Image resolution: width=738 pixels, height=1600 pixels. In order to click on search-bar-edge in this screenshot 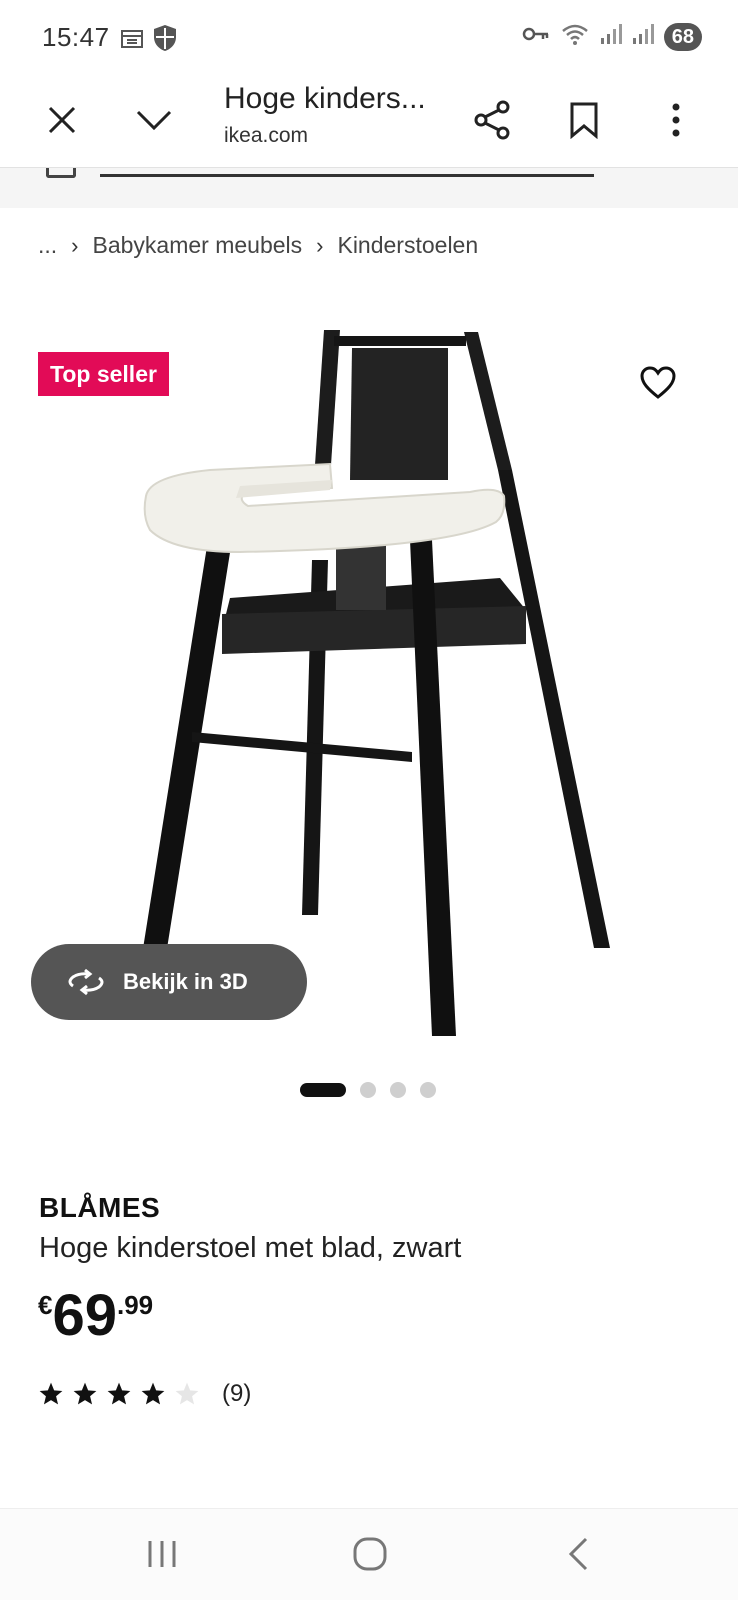, I will do `click(347, 175)`.